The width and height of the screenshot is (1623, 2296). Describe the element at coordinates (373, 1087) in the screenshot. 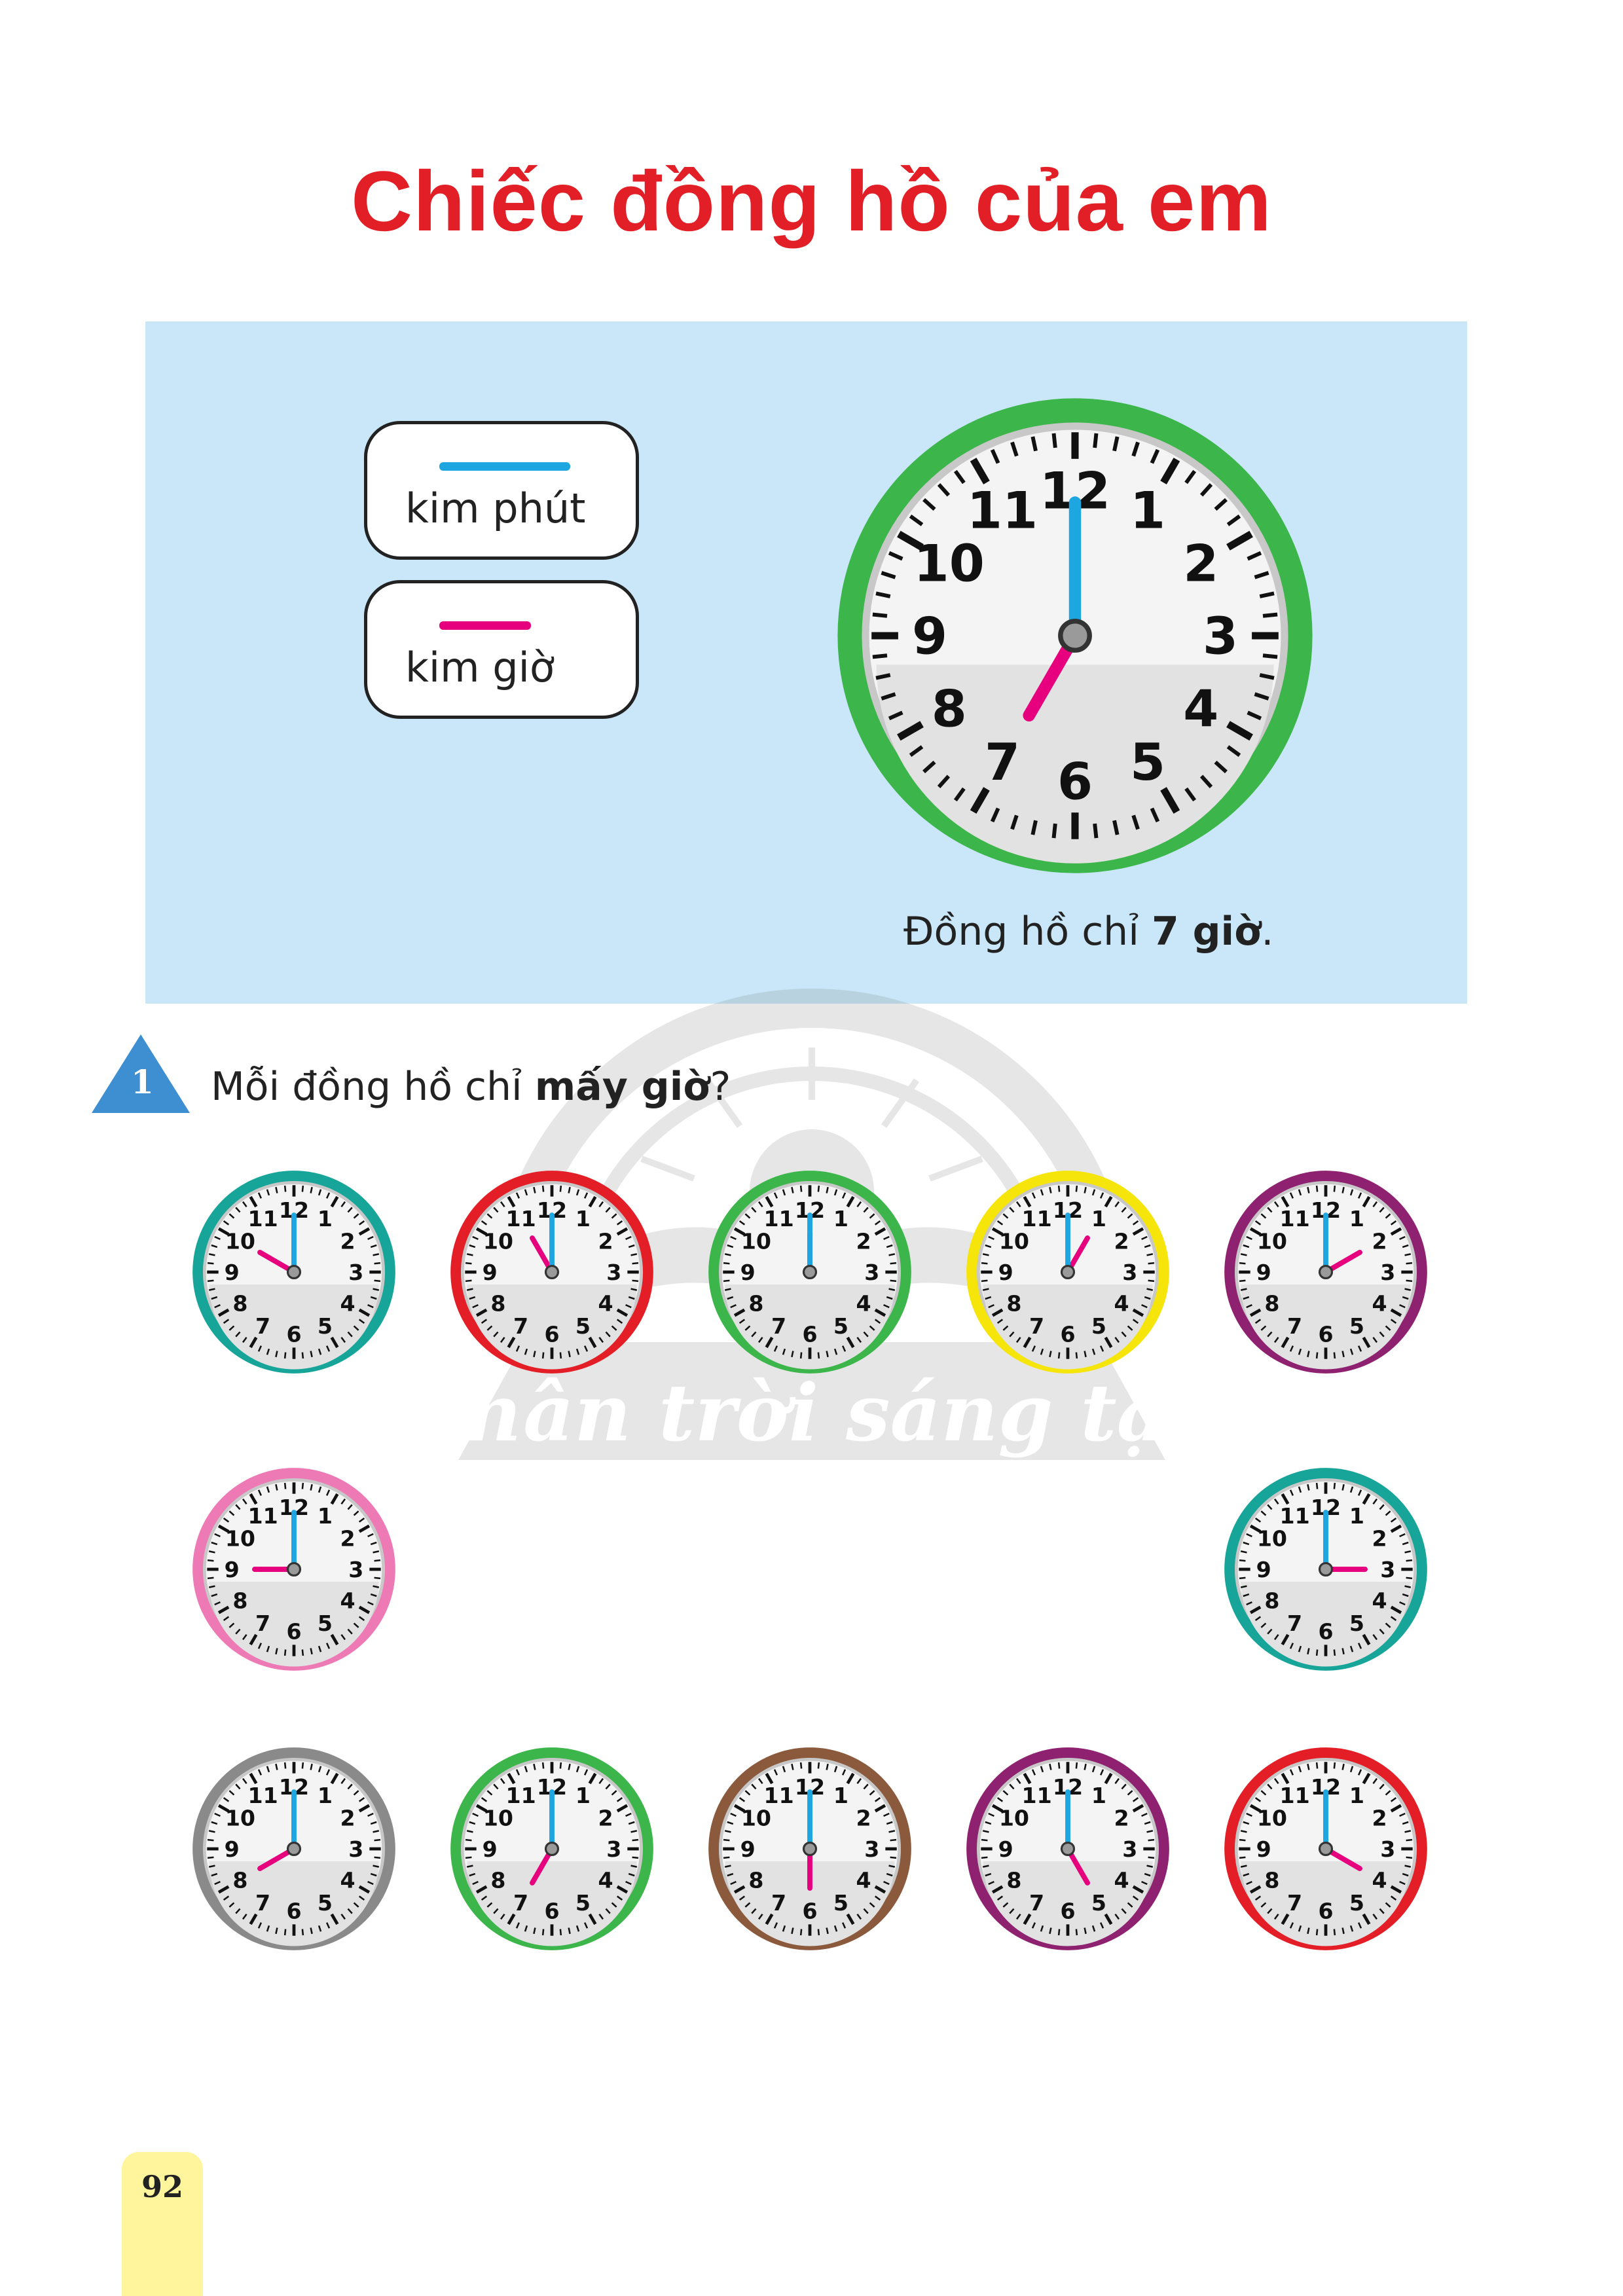

I see `question-prefix: Mỗi đồng hồ chỉ` at that location.